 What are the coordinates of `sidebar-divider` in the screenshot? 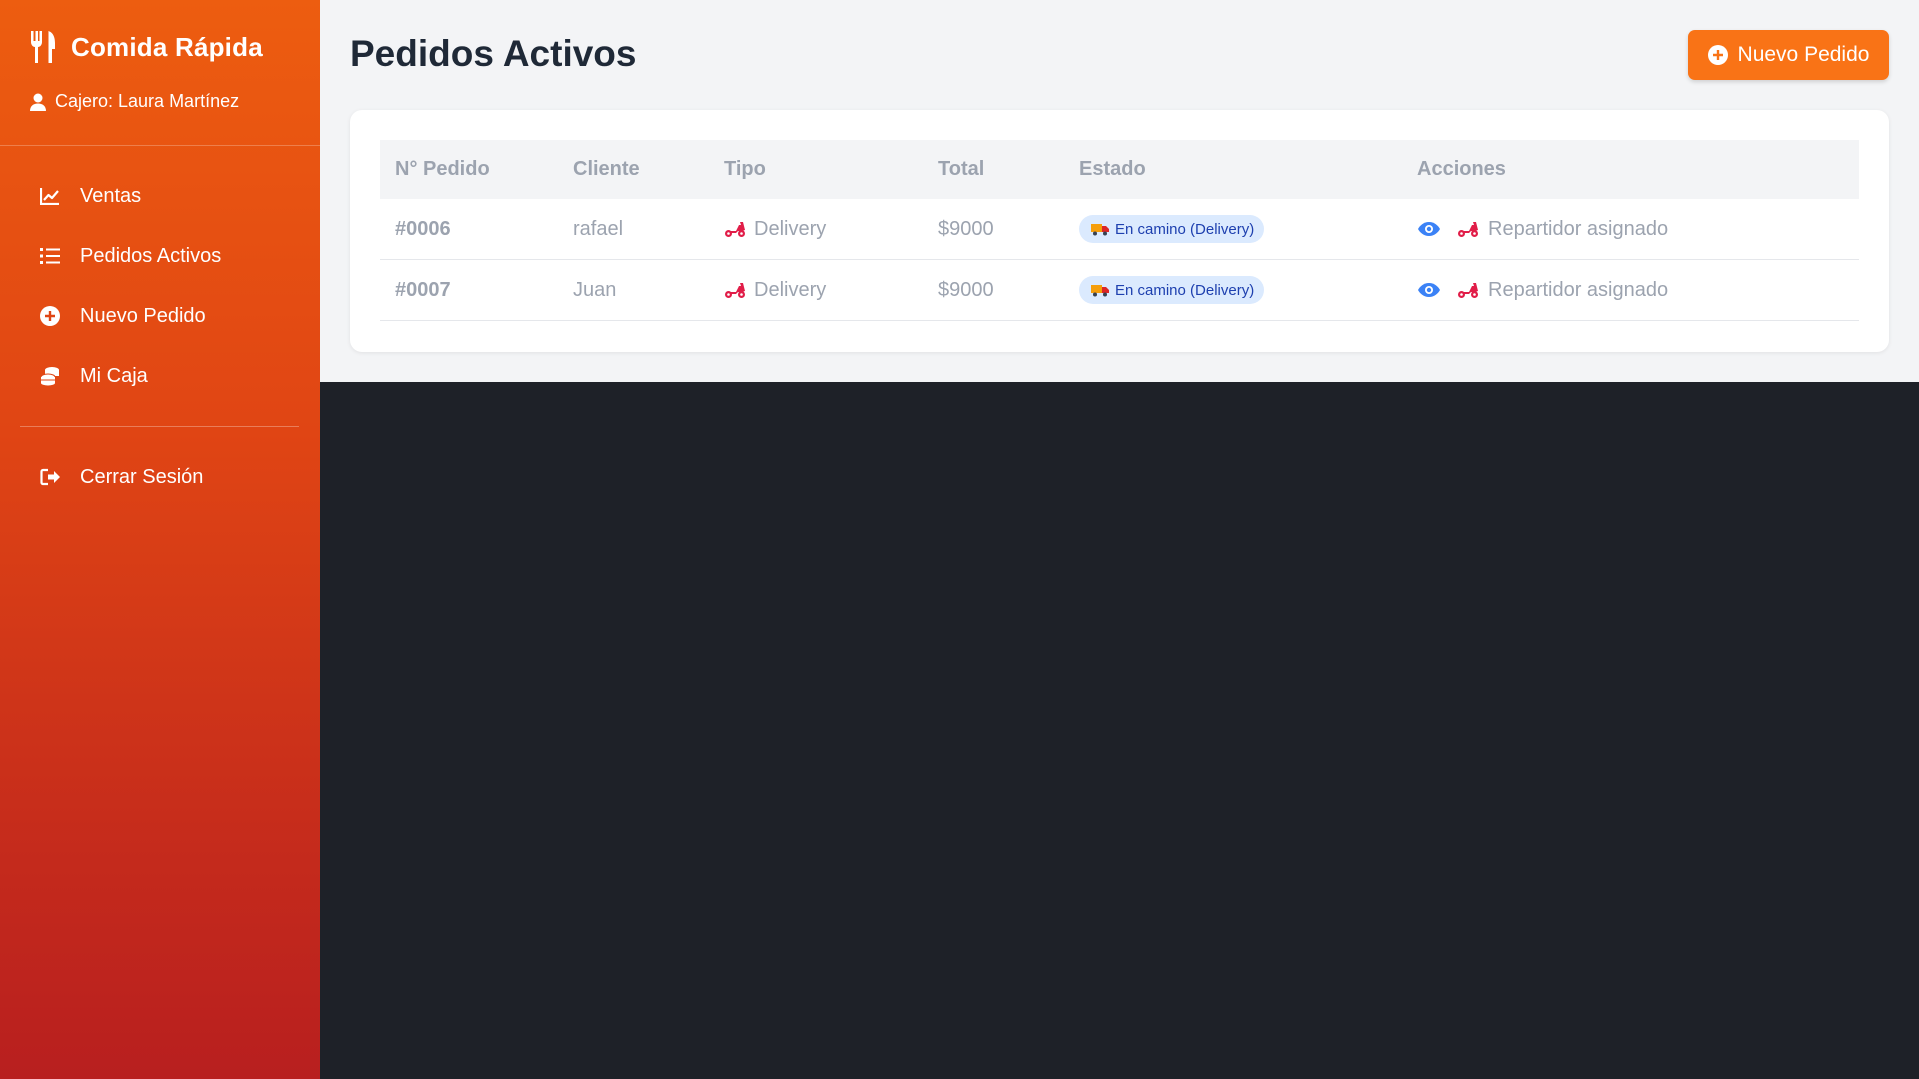 It's located at (160, 145).